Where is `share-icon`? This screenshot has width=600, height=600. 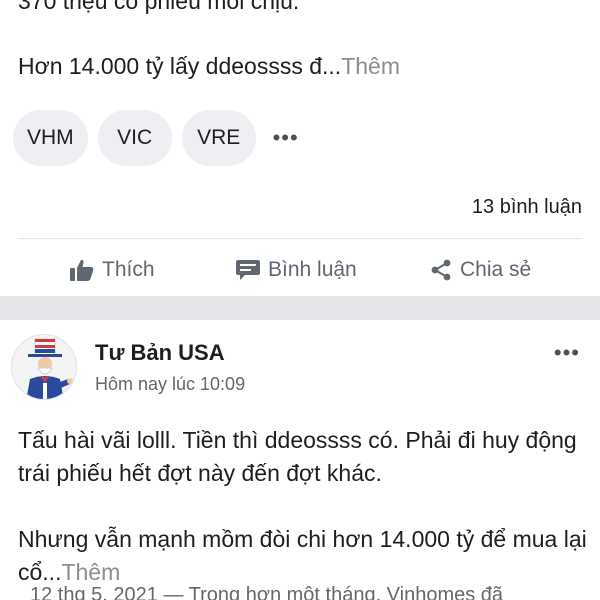
share-icon is located at coordinates (441, 270).